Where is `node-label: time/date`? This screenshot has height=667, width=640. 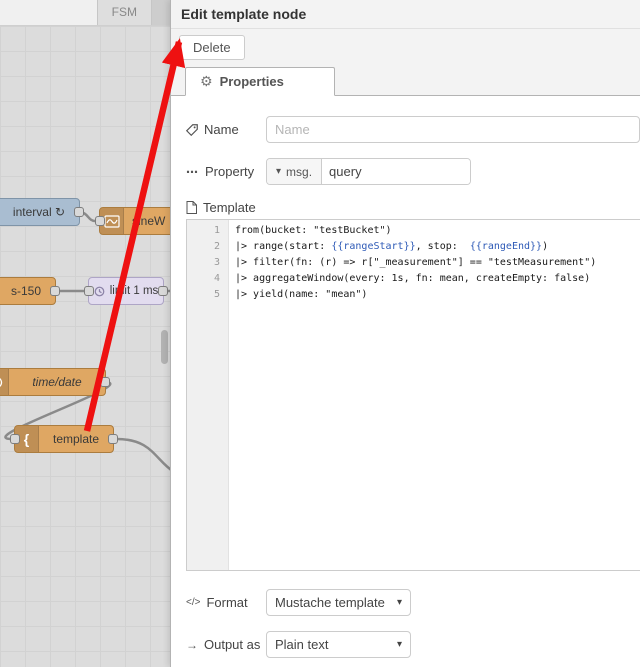 node-label: time/date is located at coordinates (57, 382).